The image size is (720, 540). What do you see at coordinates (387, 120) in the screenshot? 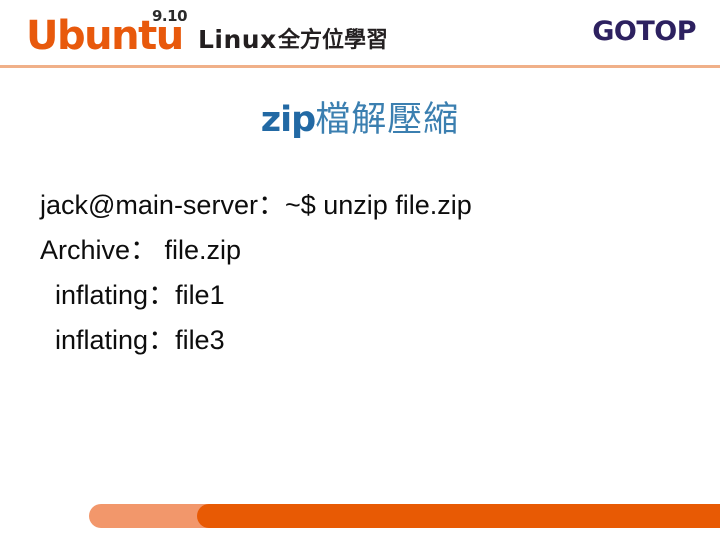
I see `slide-title-cjk: 檔解壓縮` at bounding box center [387, 120].